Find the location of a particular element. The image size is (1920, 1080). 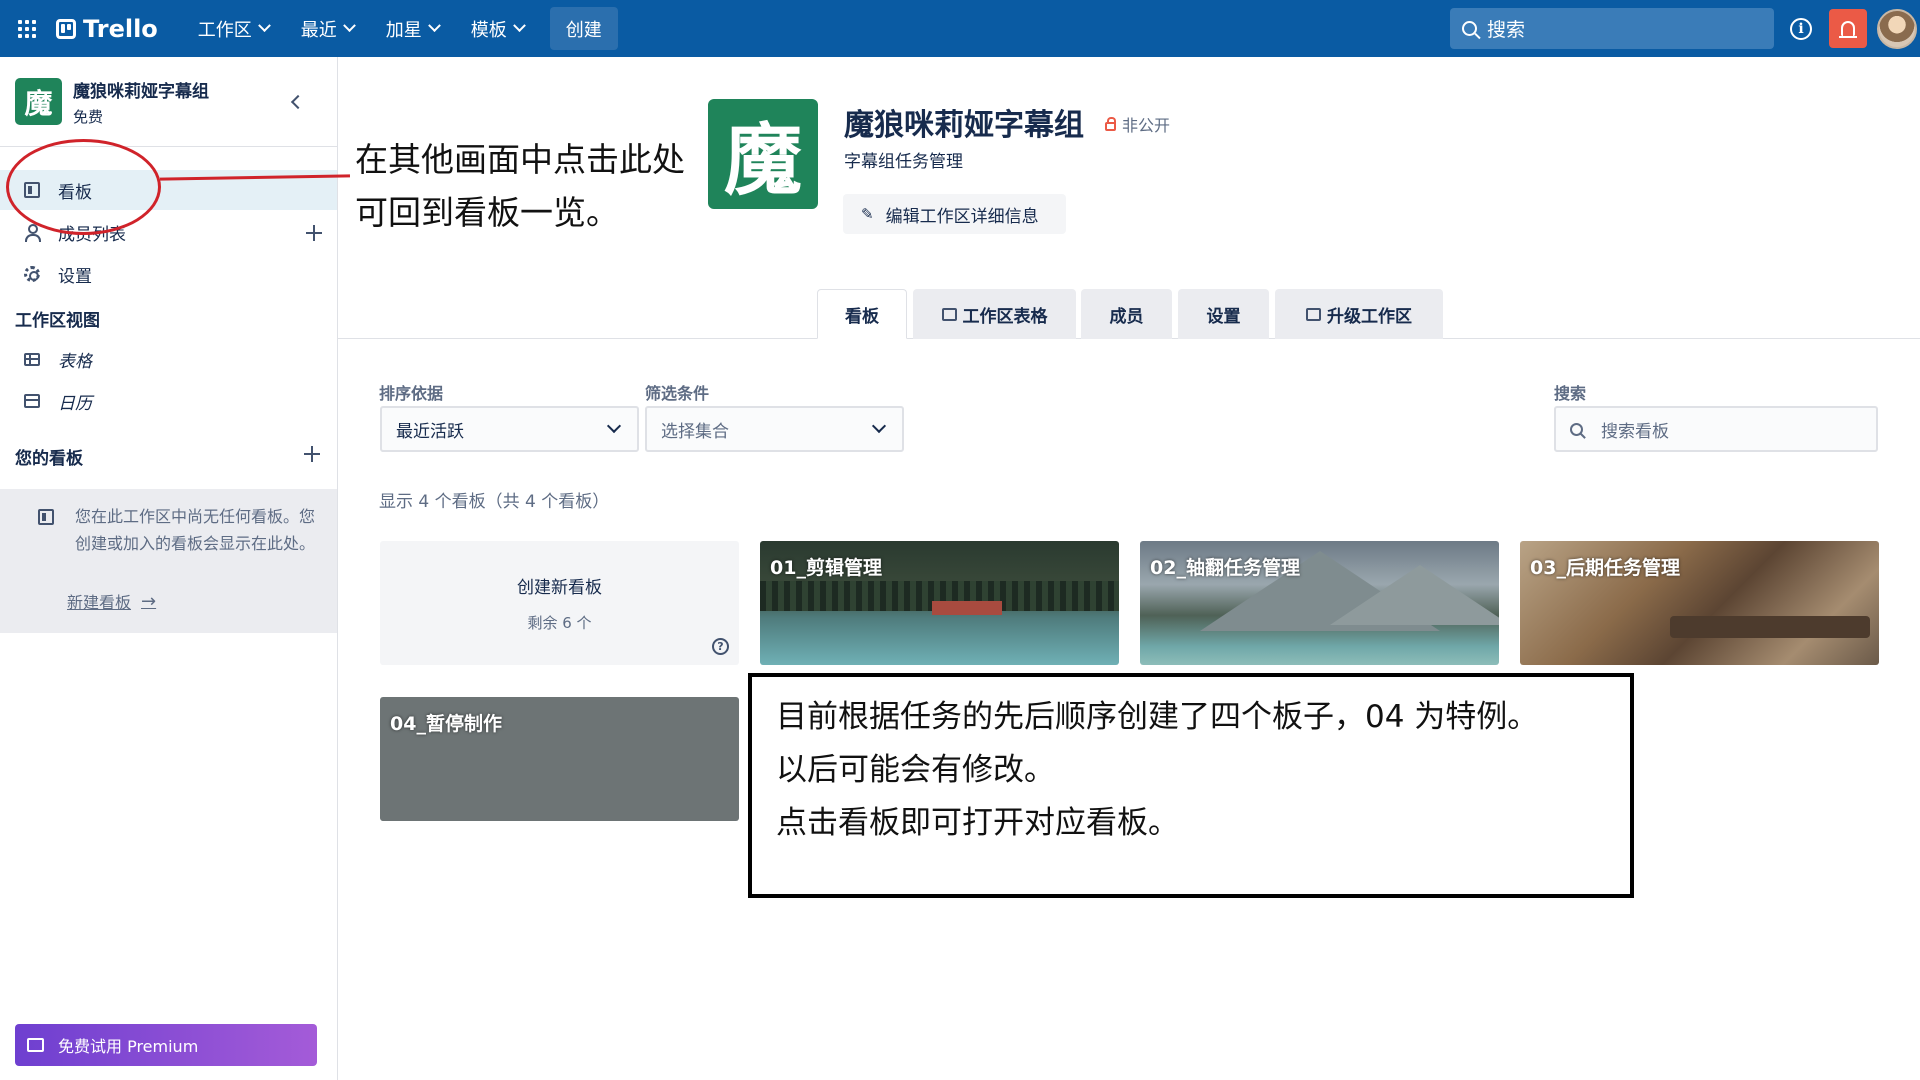

annotation-ellipse is located at coordinates (83, 187).